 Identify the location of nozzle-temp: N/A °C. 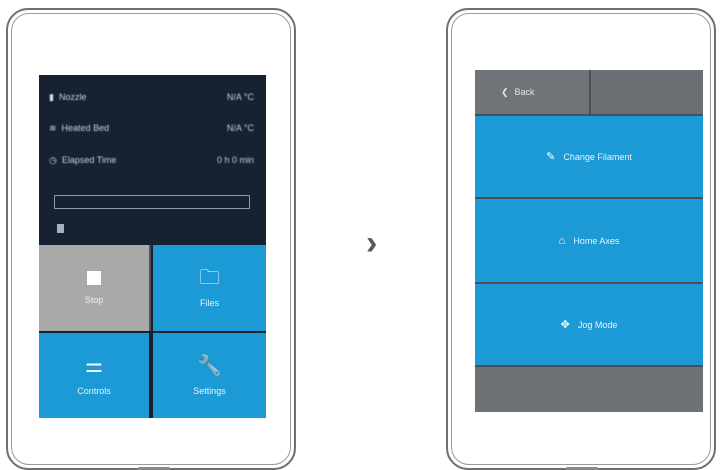
(240, 97).